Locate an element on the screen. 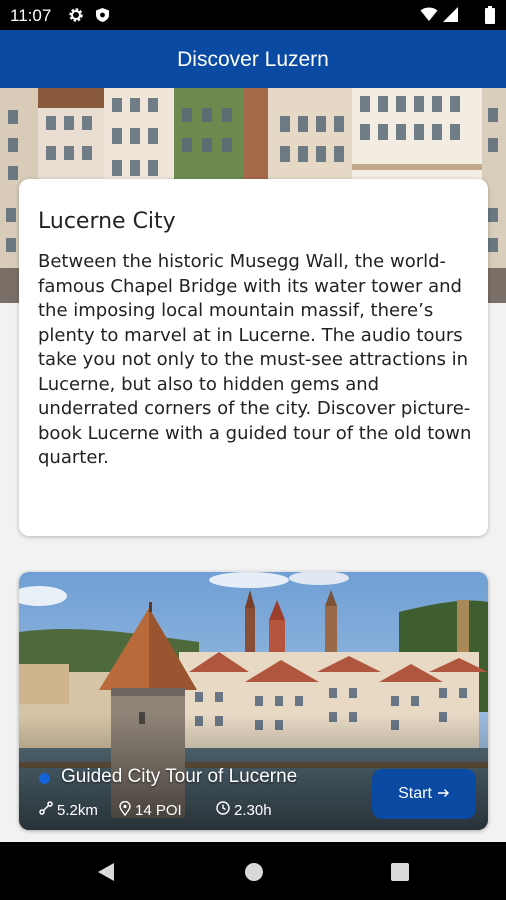 The height and width of the screenshot is (900, 506). recents-icon is located at coordinates (400, 874).